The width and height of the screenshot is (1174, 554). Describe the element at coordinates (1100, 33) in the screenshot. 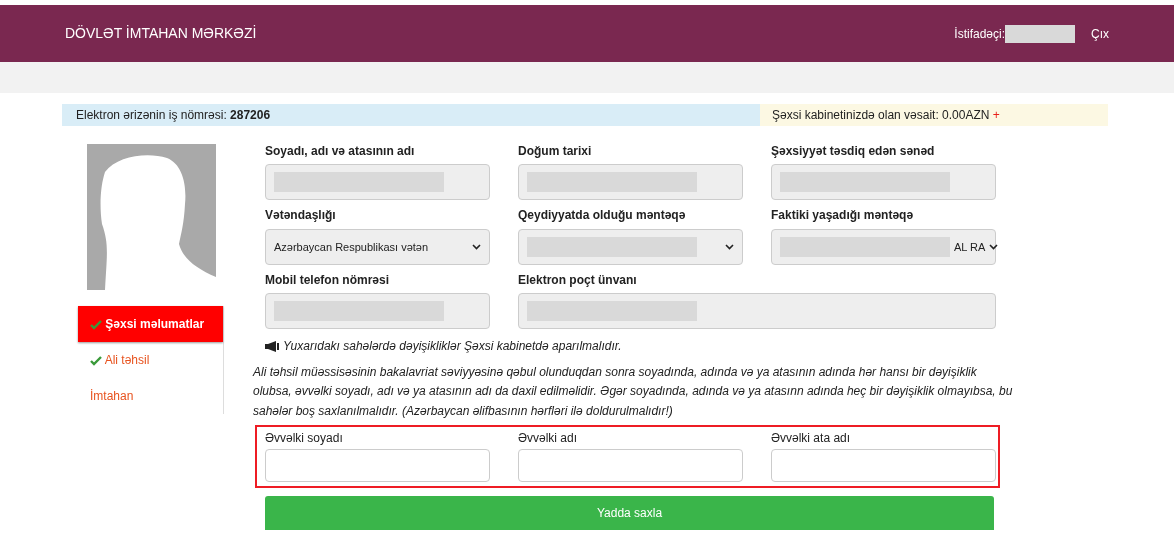

I see `logout-link: Çıx` at that location.